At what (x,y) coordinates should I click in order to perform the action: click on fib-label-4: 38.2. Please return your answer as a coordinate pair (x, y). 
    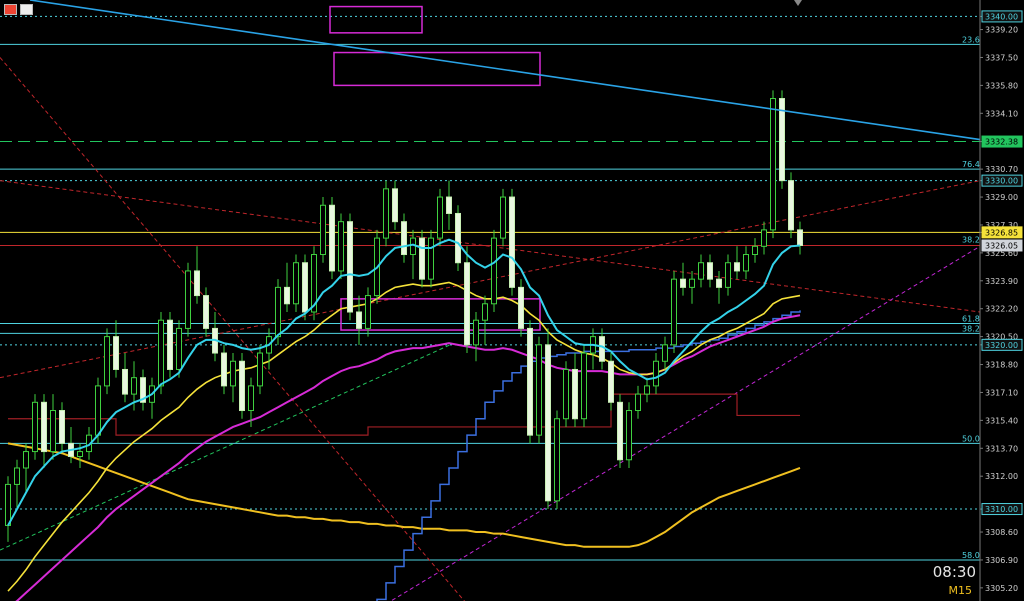
    Looking at the image, I should click on (971, 328).